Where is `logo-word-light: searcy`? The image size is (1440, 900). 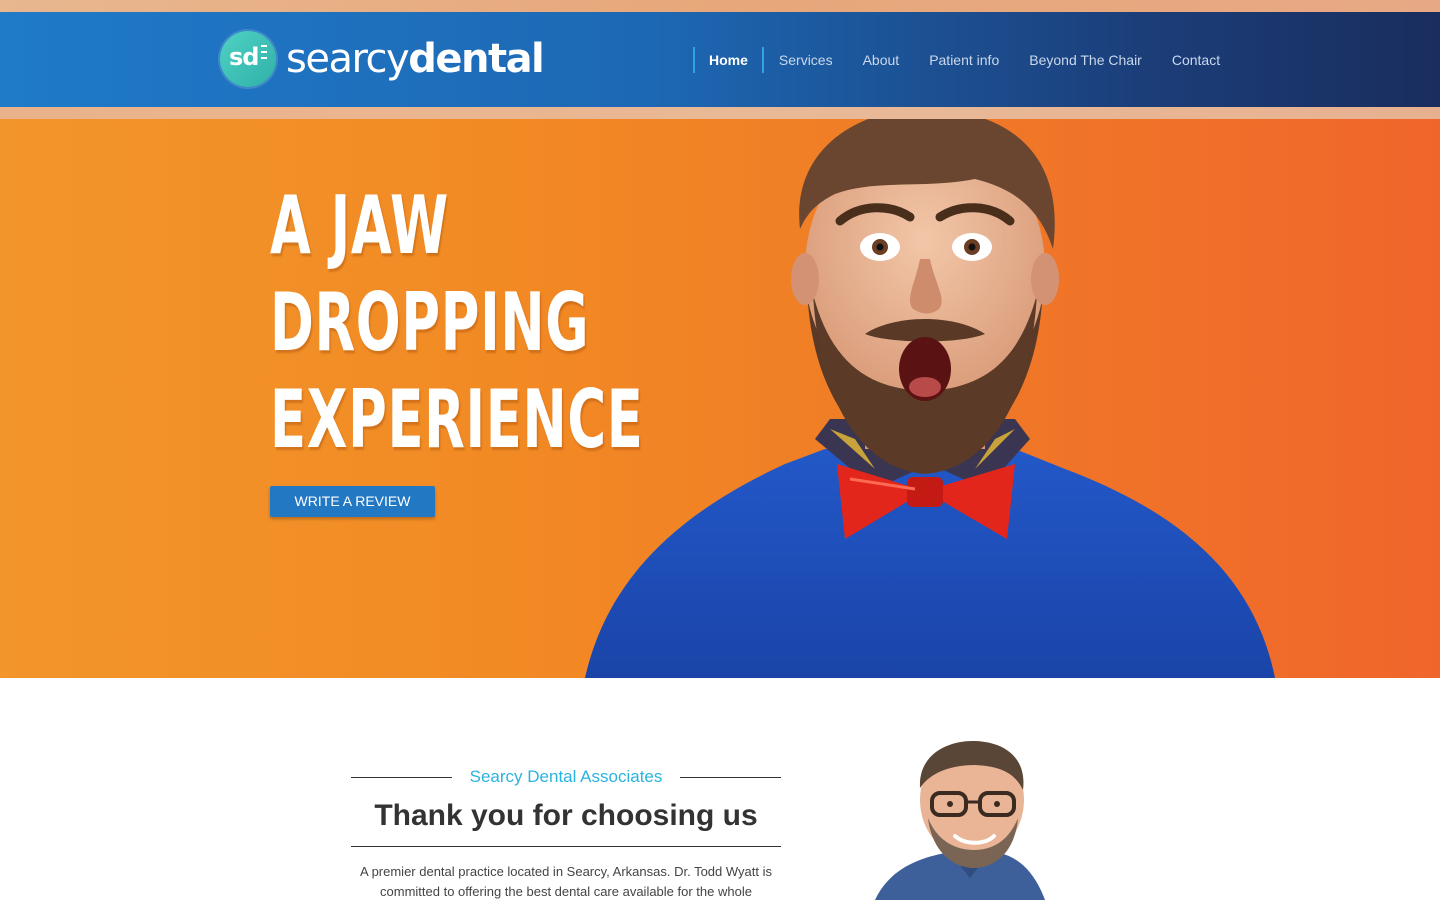
logo-word-light: searcy is located at coordinates (348, 59).